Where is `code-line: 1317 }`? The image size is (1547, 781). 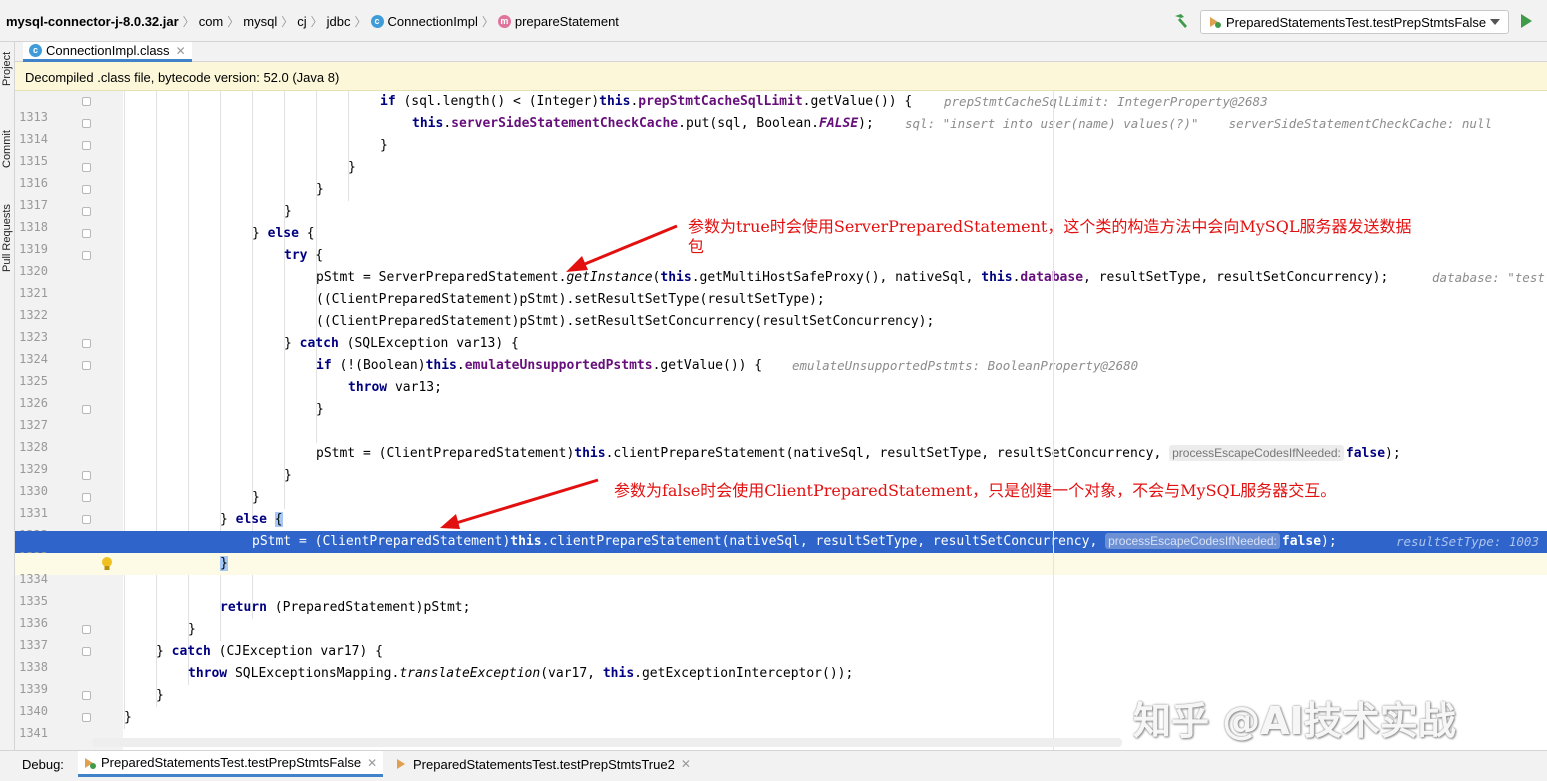
code-line: 1317 } is located at coordinates (781, 195).